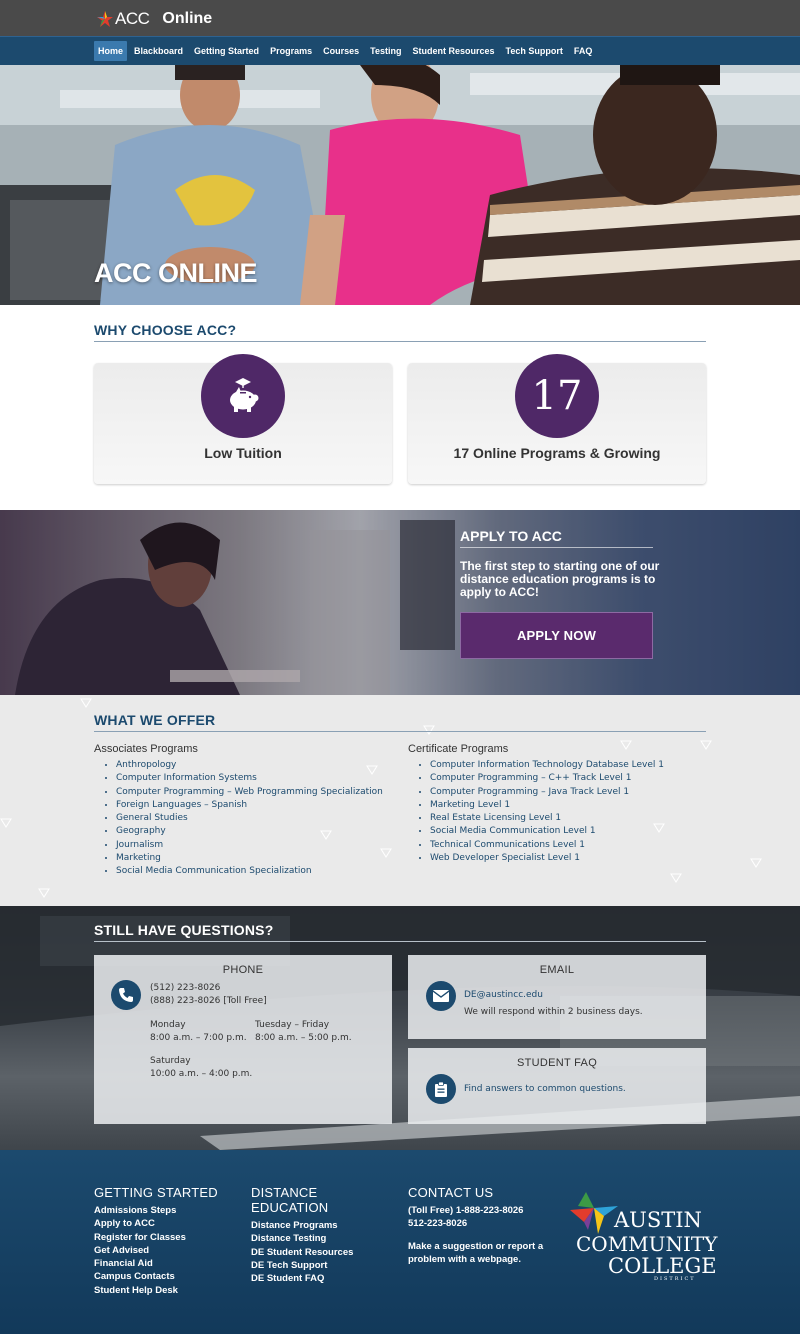 This screenshot has width=800, height=1334. Describe the element at coordinates (675, 1279) in the screenshot. I see `logo-word-district: DISTRICT` at that location.